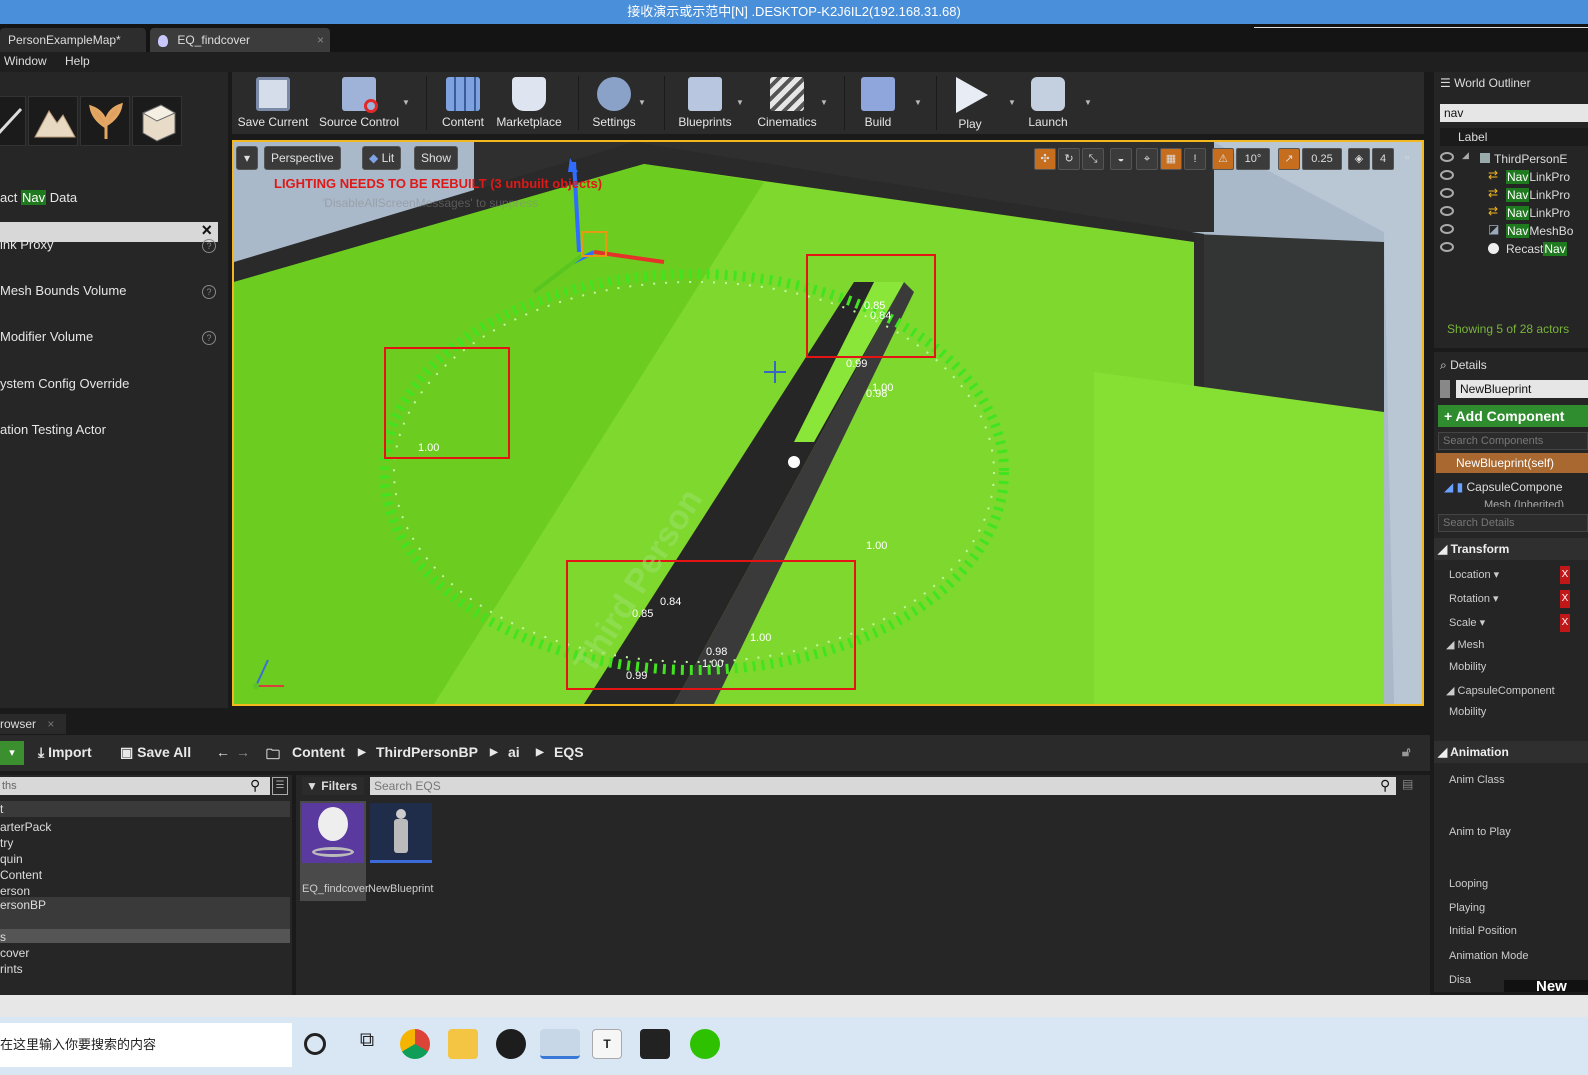 Image resolution: width=1588 pixels, height=1075 pixels. What do you see at coordinates (1503, 487) in the screenshot?
I see `component-capsule-row: ◢ ▮ CapsuleCompone` at bounding box center [1503, 487].